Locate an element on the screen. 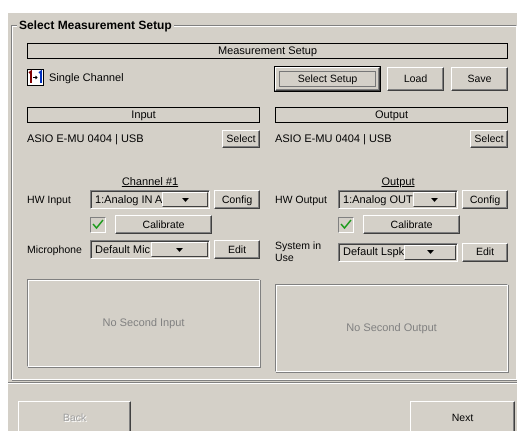 The height and width of the screenshot is (431, 517). hw-dropdown: 1:Analog IN A is located at coordinates (150, 199).